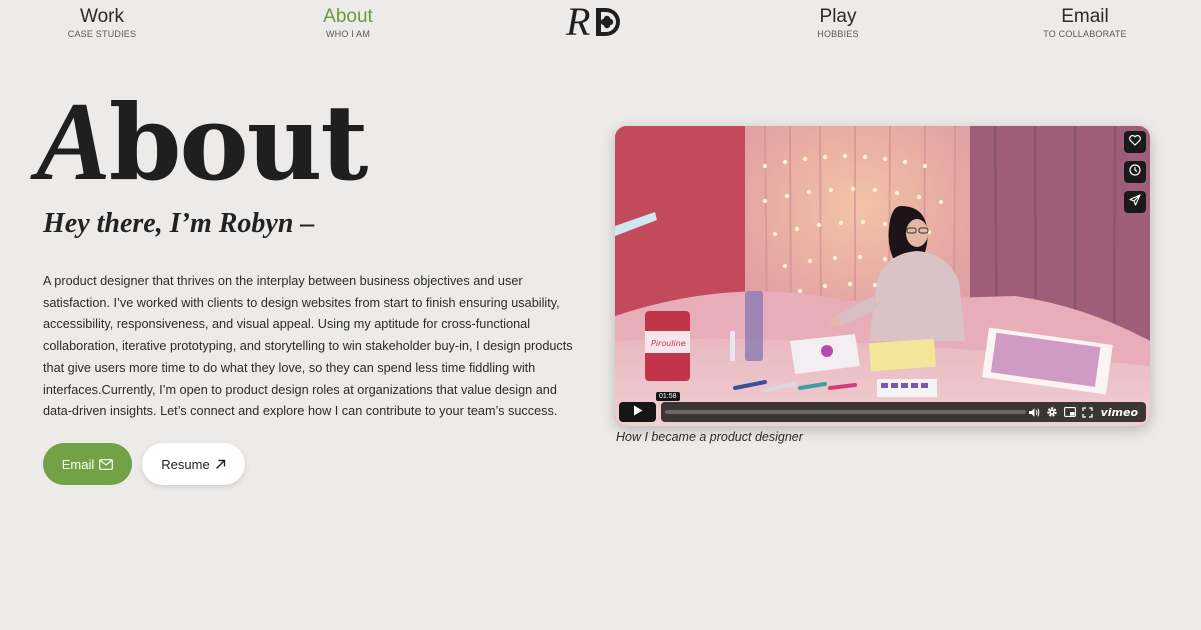 This screenshot has width=1201, height=630. Describe the element at coordinates (179, 223) in the screenshot. I see `greeting: Hey there, I’m Robyn –` at that location.